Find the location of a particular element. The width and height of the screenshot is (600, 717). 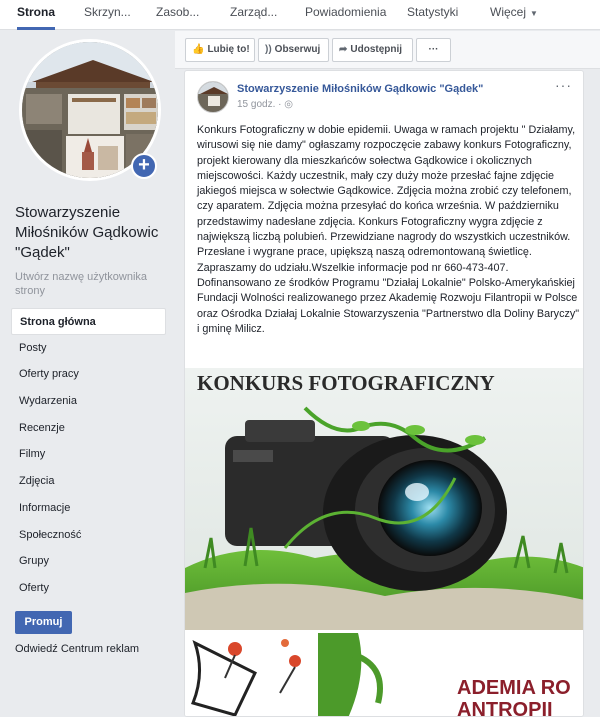

follow-label: Obserwuj is located at coordinates (297, 49).